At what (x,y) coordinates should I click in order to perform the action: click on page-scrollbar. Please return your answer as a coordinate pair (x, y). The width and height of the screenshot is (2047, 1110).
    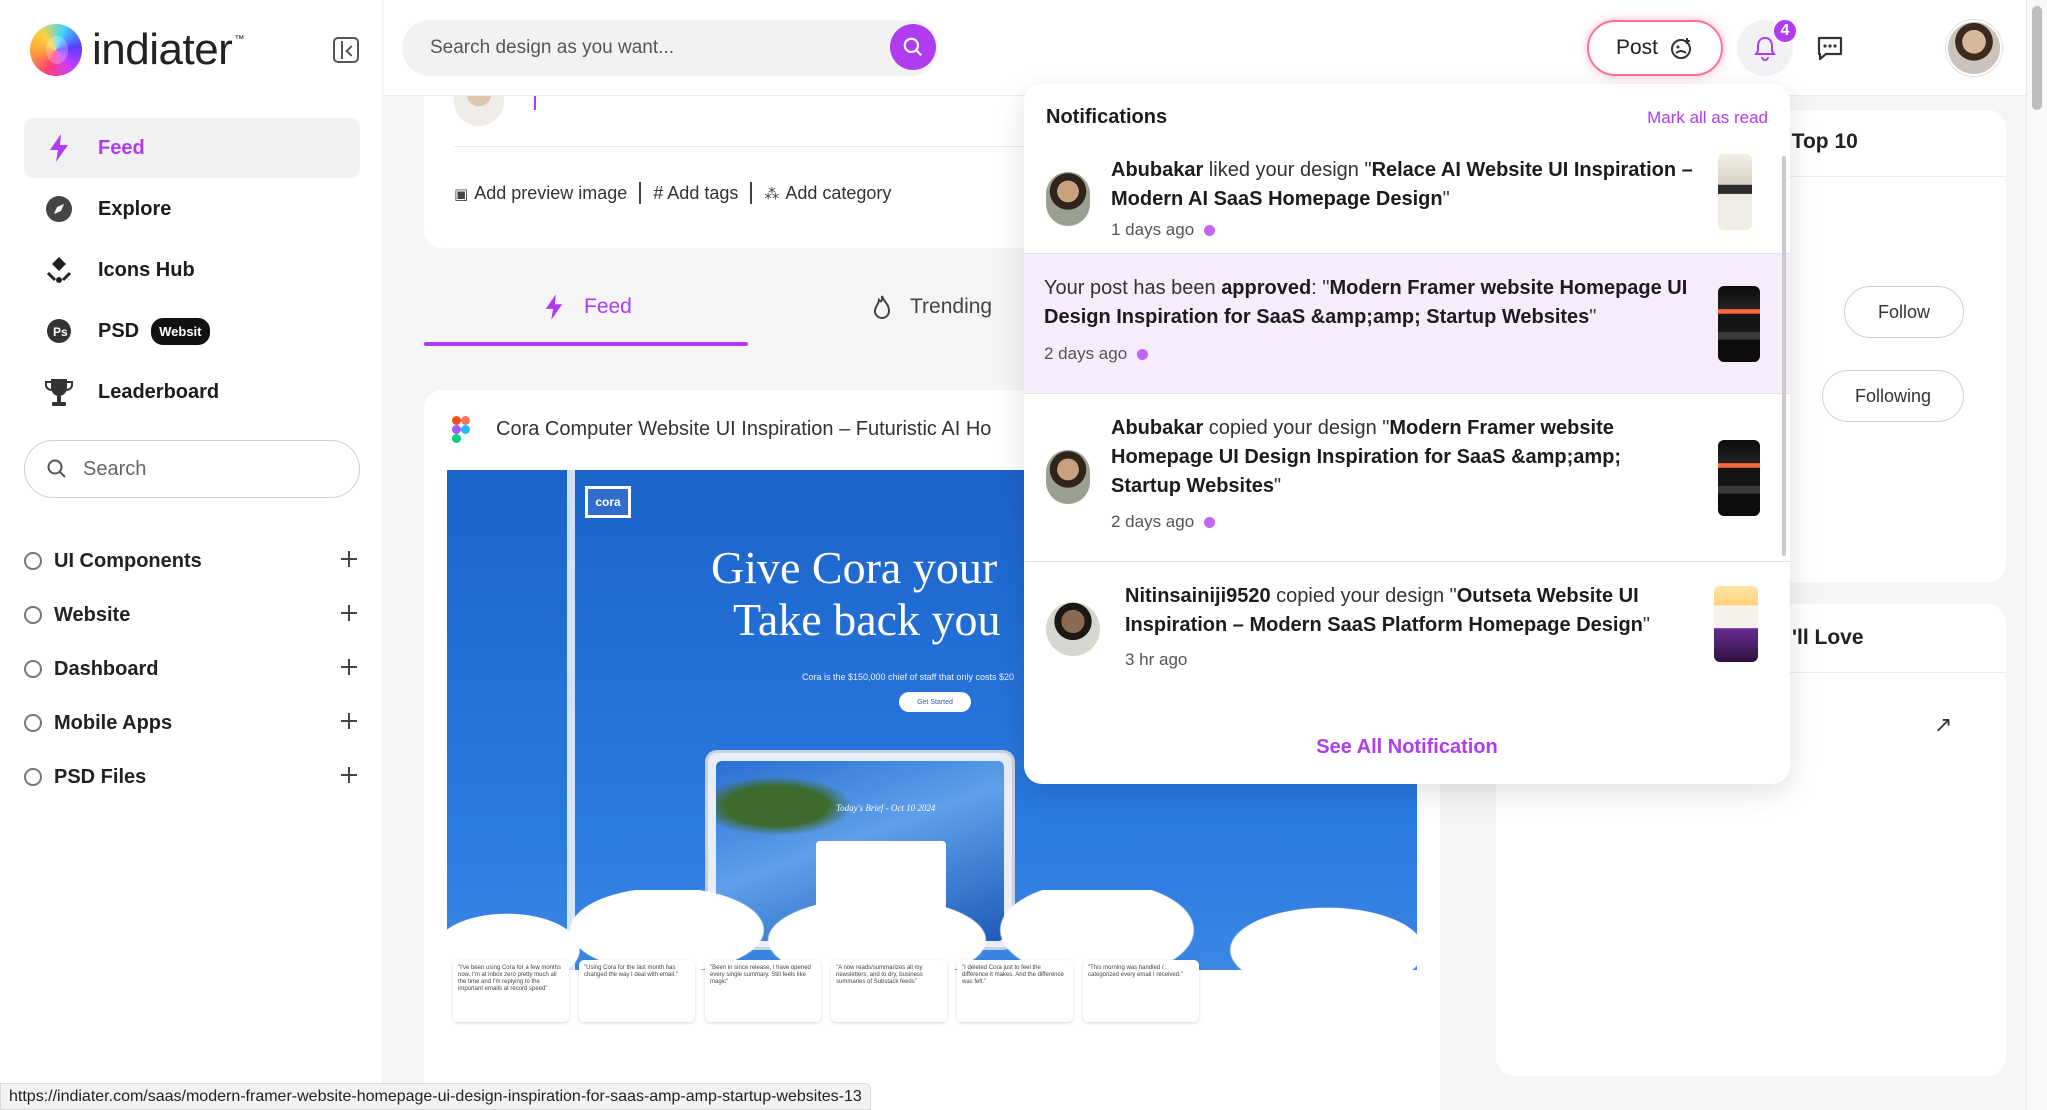
    Looking at the image, I should click on (2036, 555).